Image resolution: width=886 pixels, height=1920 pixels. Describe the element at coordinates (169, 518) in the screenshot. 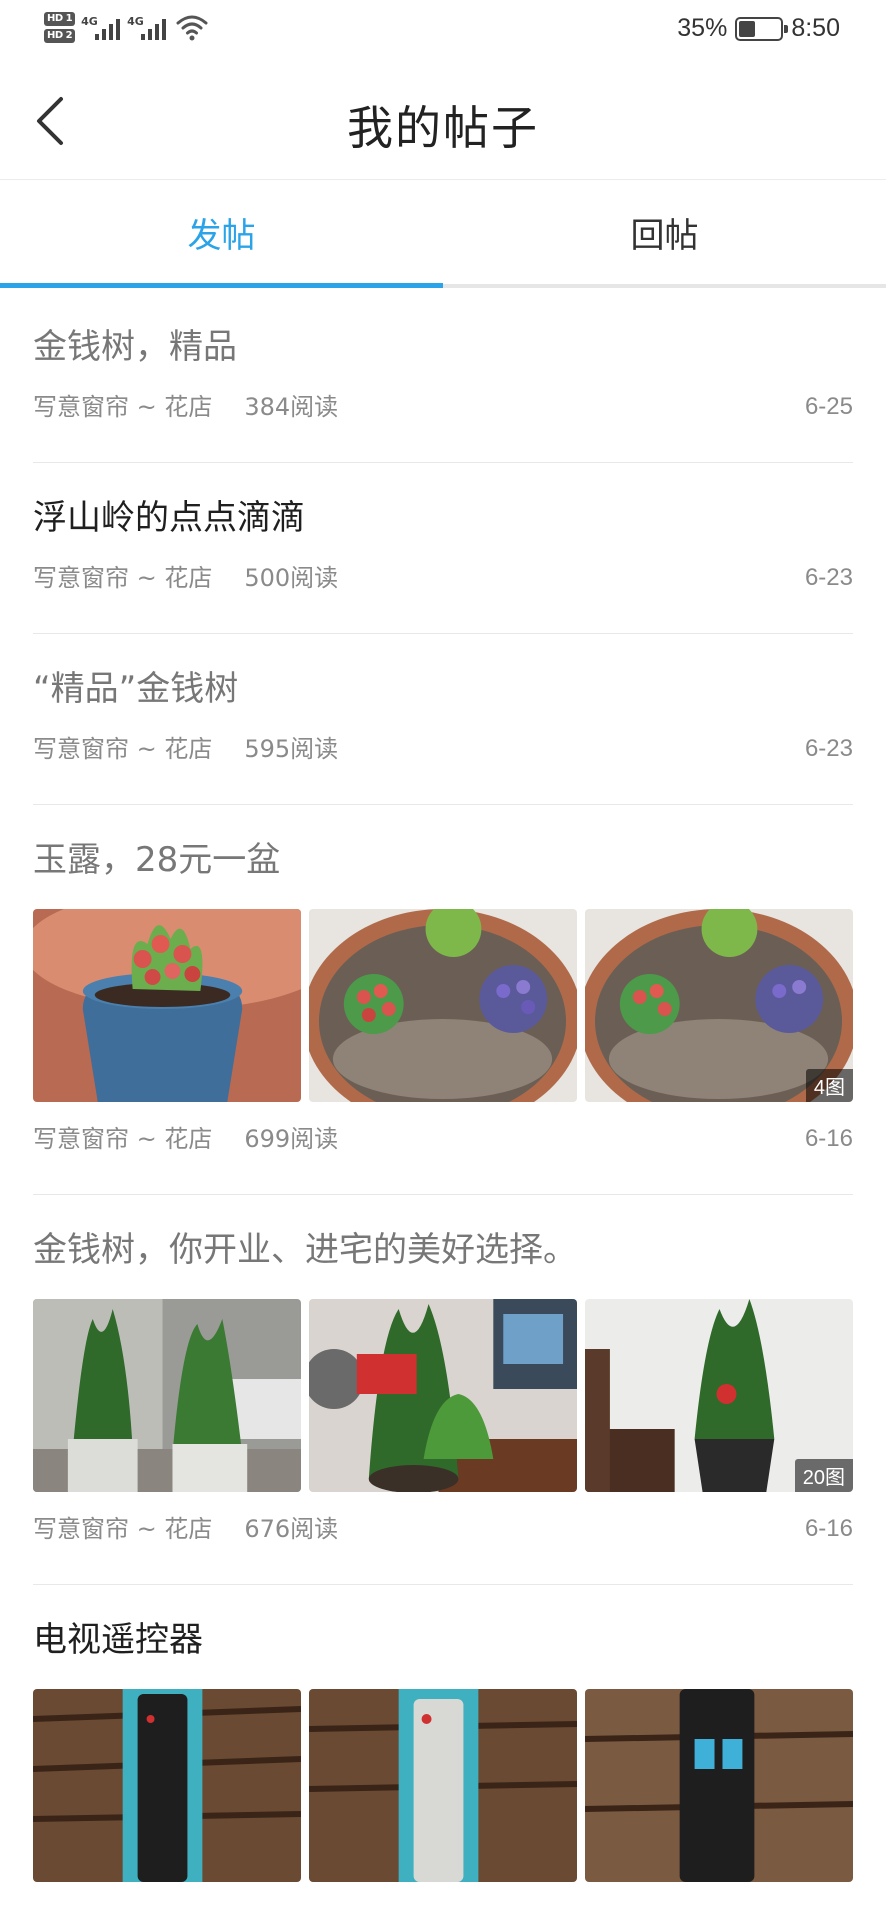

I see `post-title: 浮山岭的点点滴滴` at that location.